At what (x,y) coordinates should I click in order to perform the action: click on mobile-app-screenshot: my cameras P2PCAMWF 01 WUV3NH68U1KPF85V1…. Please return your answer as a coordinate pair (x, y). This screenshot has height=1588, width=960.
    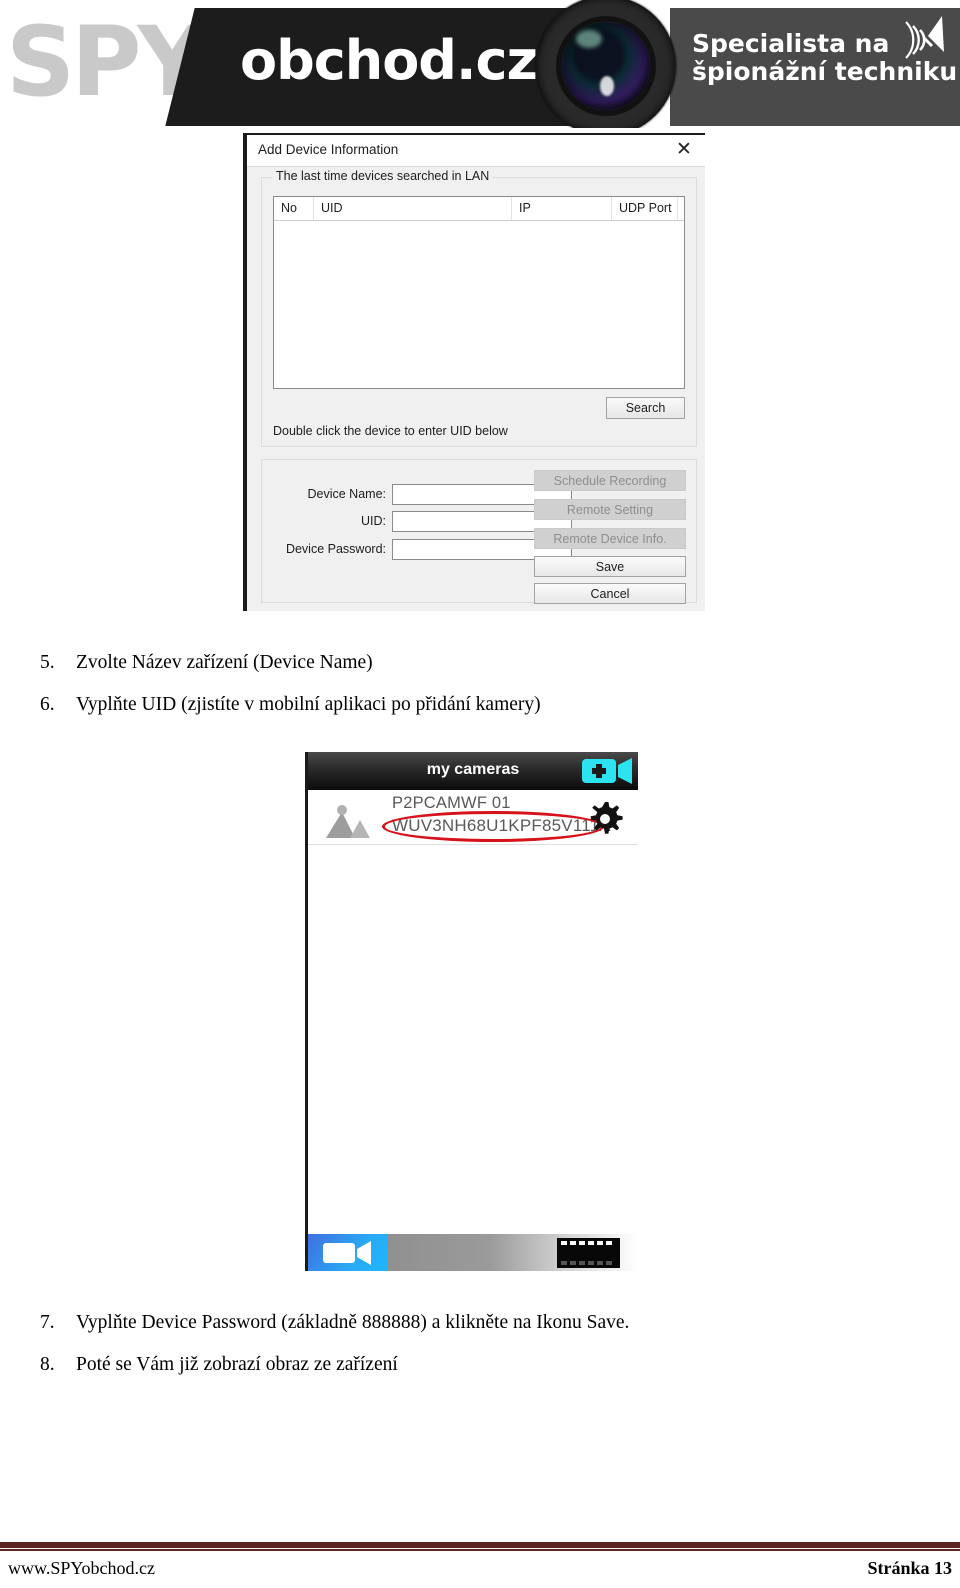
    Looking at the image, I should click on (471, 1011).